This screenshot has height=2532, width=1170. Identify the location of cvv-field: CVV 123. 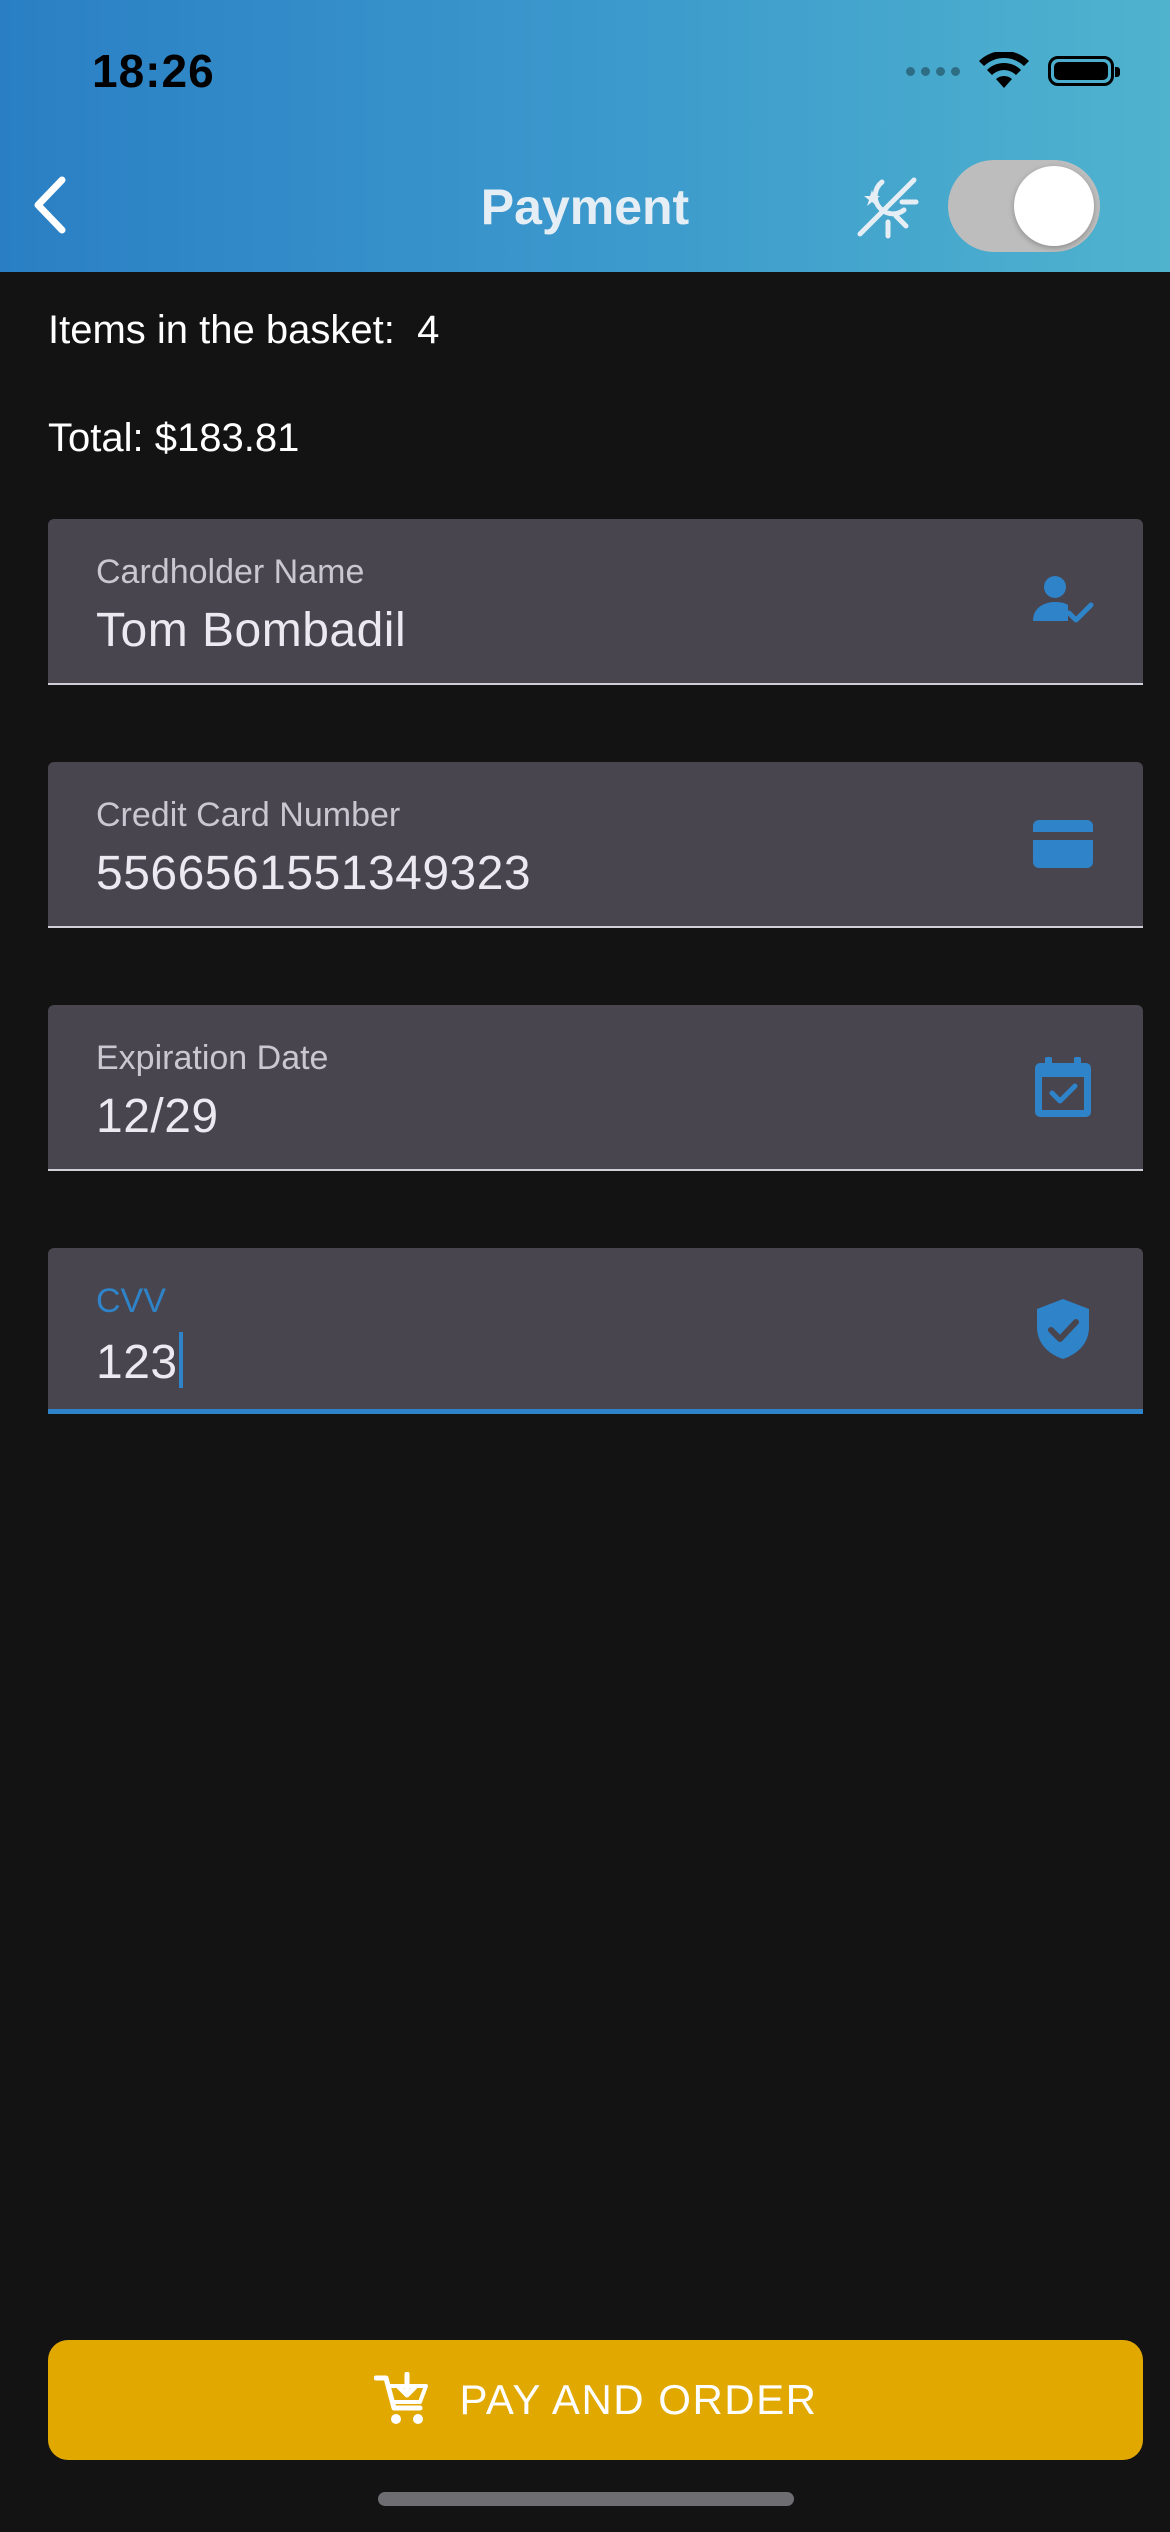
(595, 1331).